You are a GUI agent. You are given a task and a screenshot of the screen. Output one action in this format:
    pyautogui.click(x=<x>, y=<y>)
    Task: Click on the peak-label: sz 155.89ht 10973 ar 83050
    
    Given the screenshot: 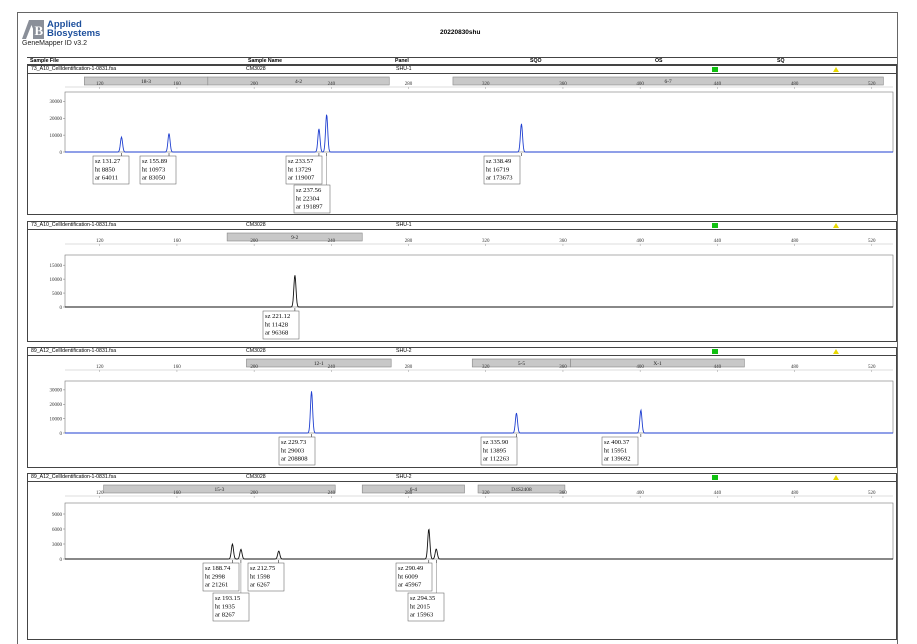 What is the action you would take?
    pyautogui.click(x=158, y=170)
    